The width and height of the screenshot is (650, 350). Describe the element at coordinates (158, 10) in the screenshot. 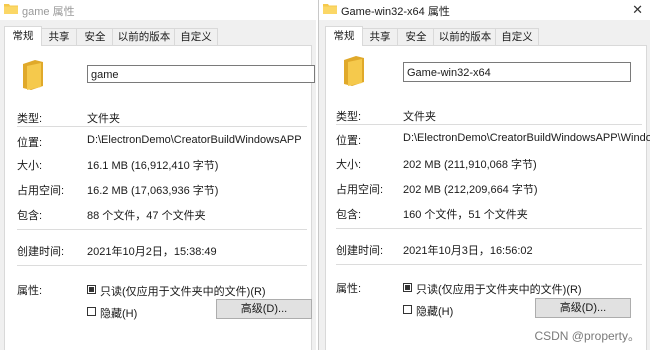

I see `title-bar: game 属性` at that location.